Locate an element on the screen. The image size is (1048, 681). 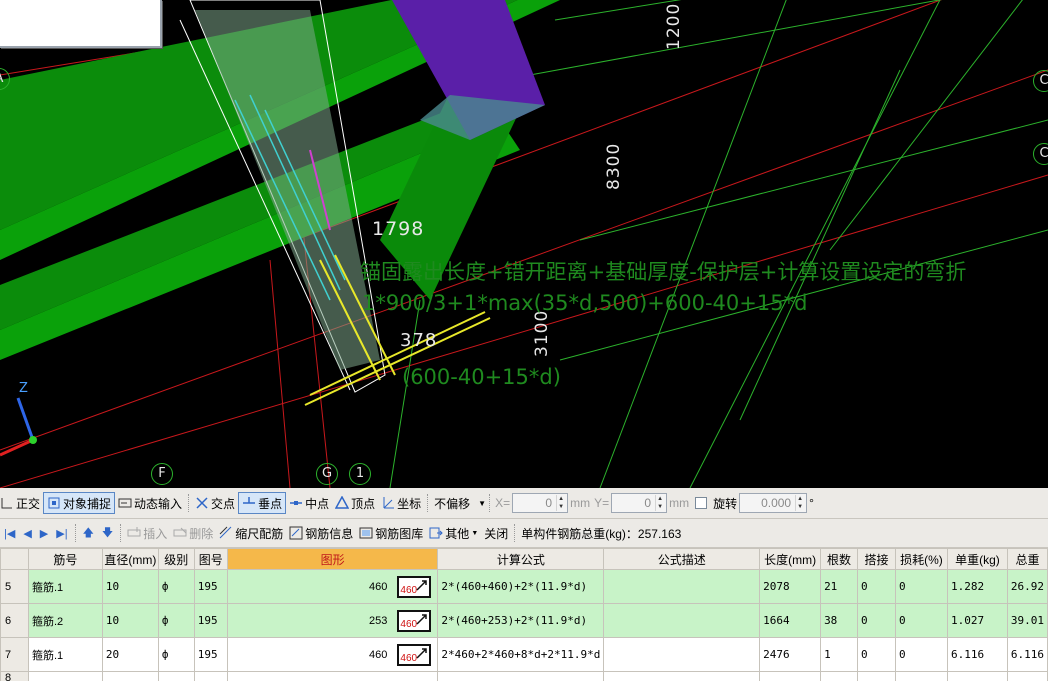
scale-rebar-button: 缩尺配筋 is located at coordinates (251, 533).